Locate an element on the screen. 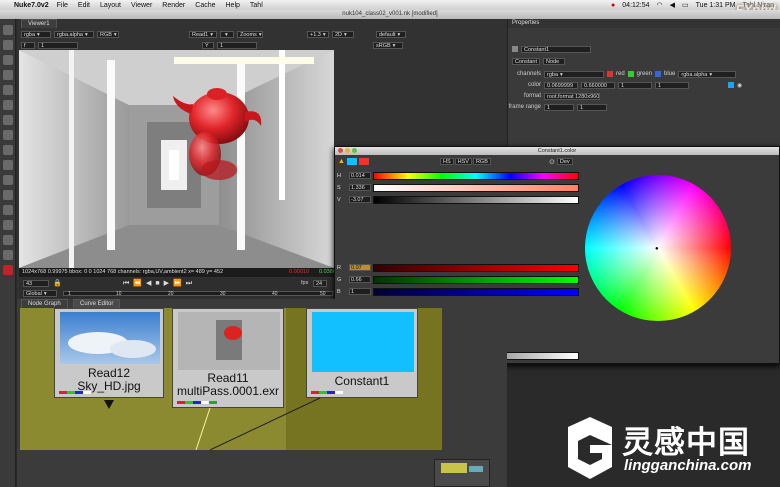 The image size is (780, 487). color-wheel-cursor: ● is located at coordinates (657, 249).